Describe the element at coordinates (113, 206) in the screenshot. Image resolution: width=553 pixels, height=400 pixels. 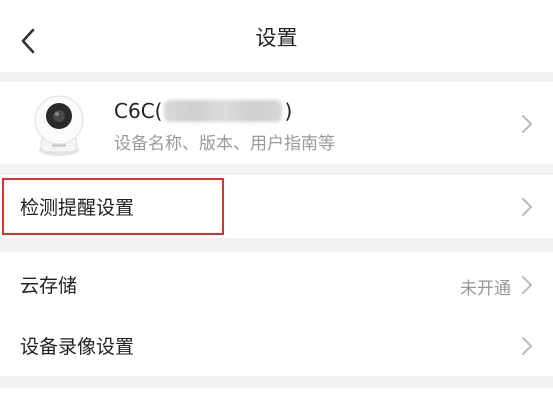
I see `highlight-box` at that location.